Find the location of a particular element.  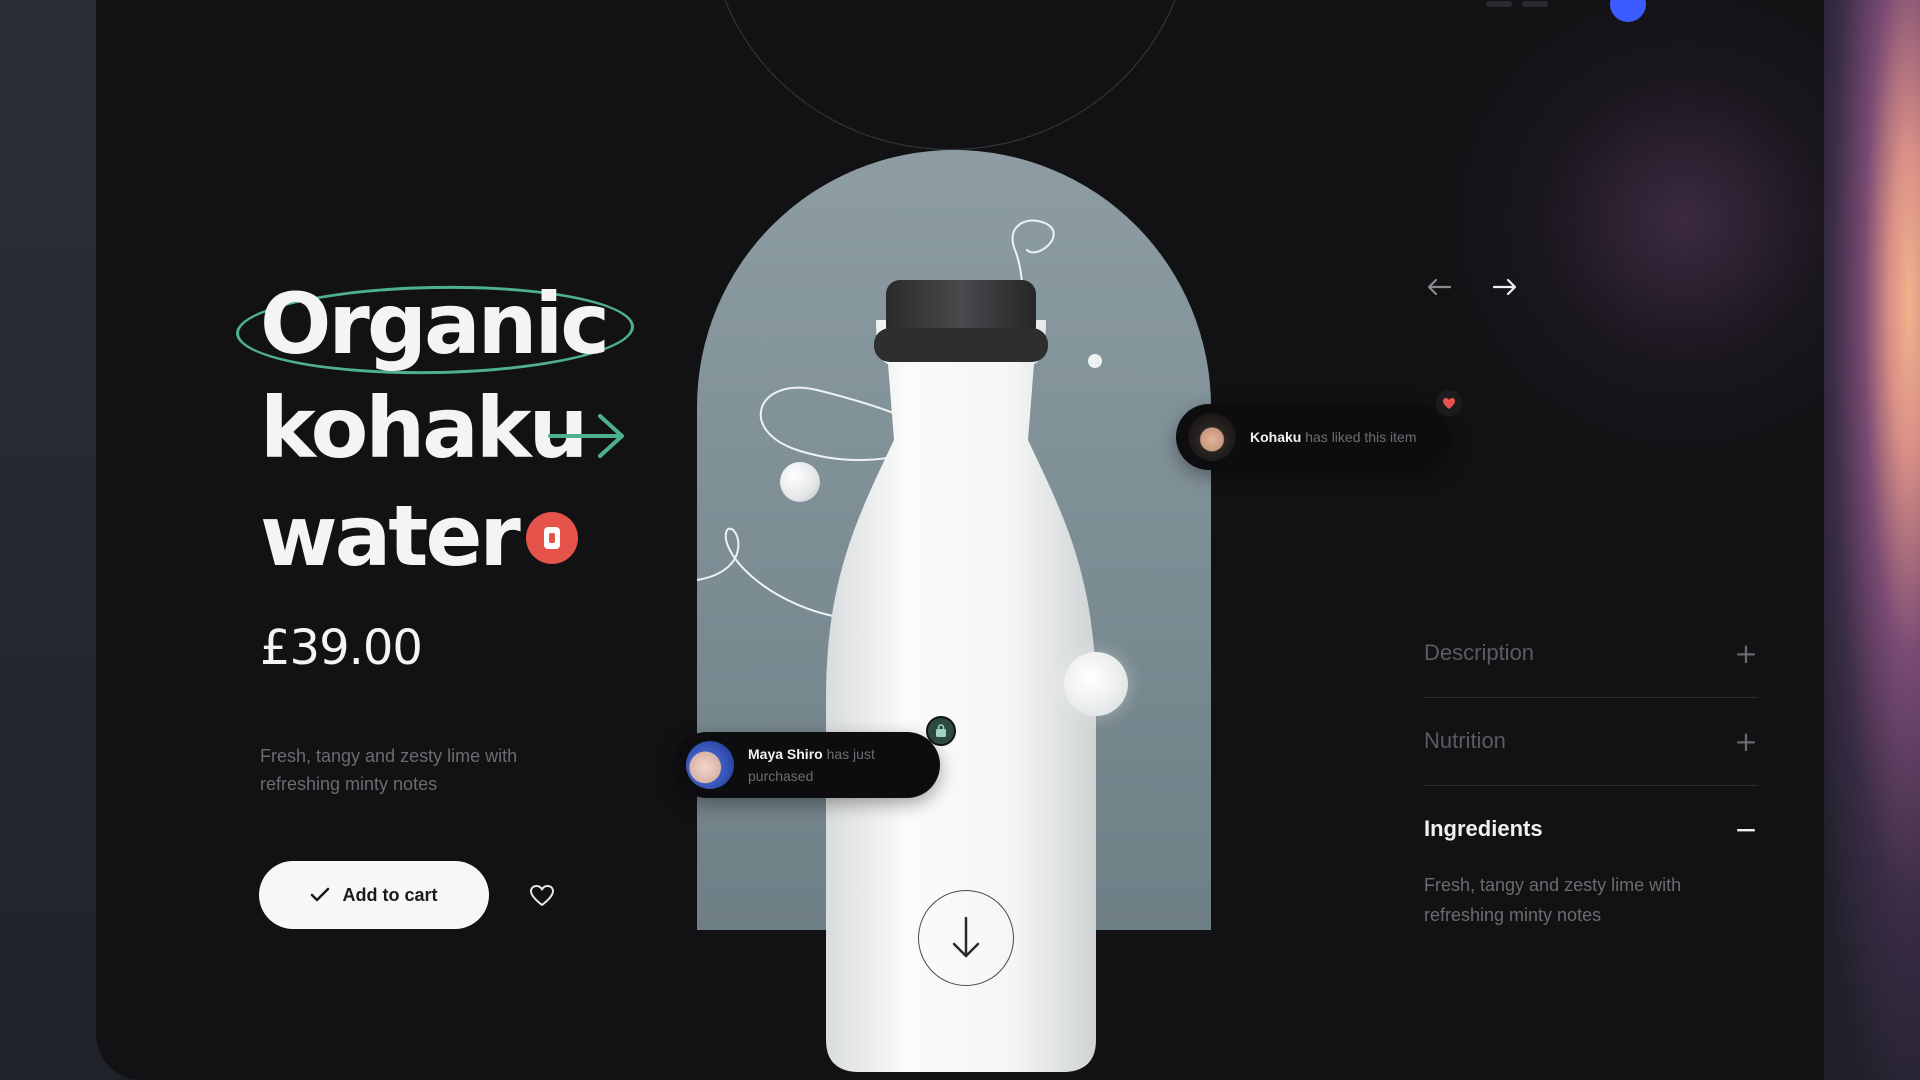

accordion-label: Description is located at coordinates (1479, 652).